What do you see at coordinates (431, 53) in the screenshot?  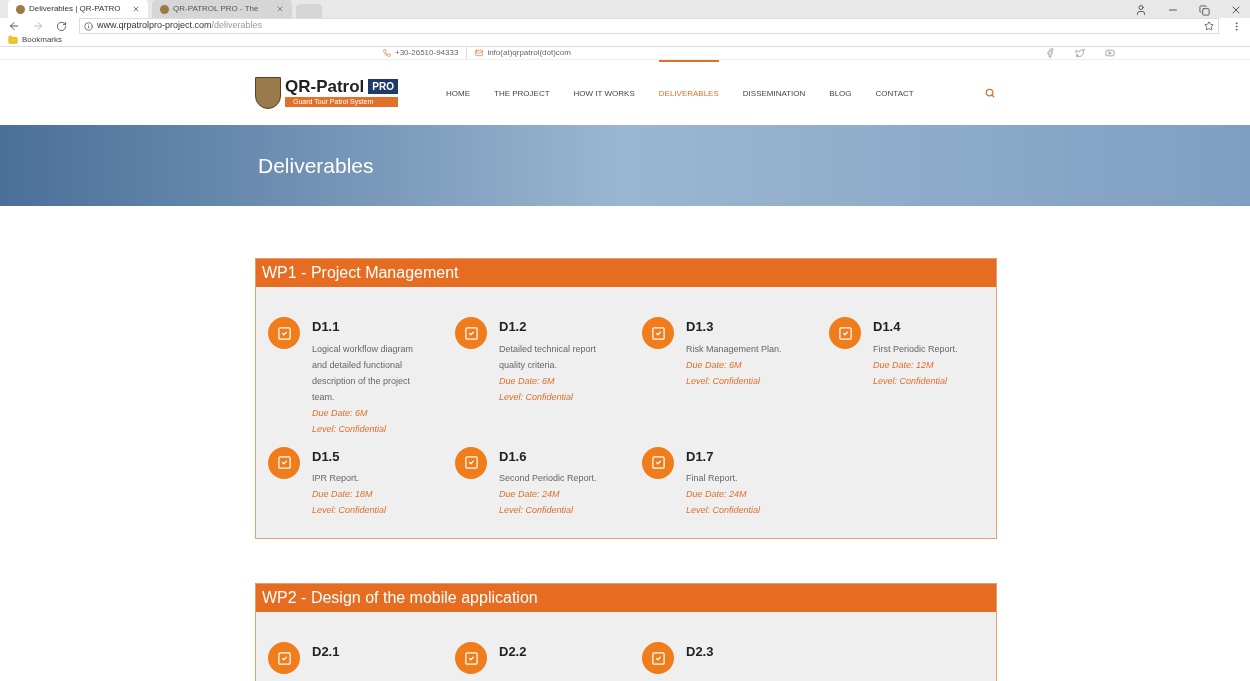 I see `phone-number: +30-26510-94333` at bounding box center [431, 53].